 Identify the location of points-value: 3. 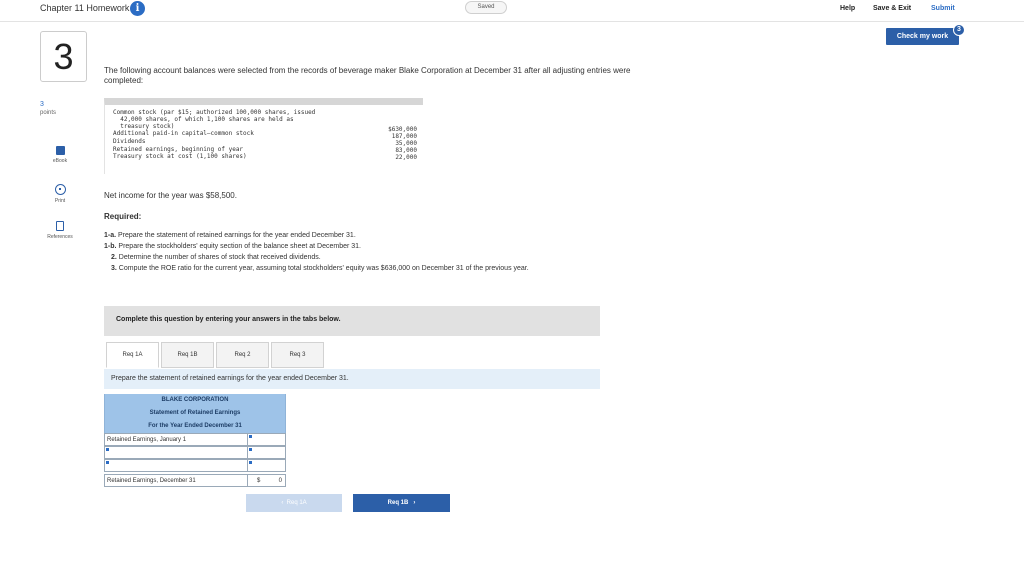
(42, 104).